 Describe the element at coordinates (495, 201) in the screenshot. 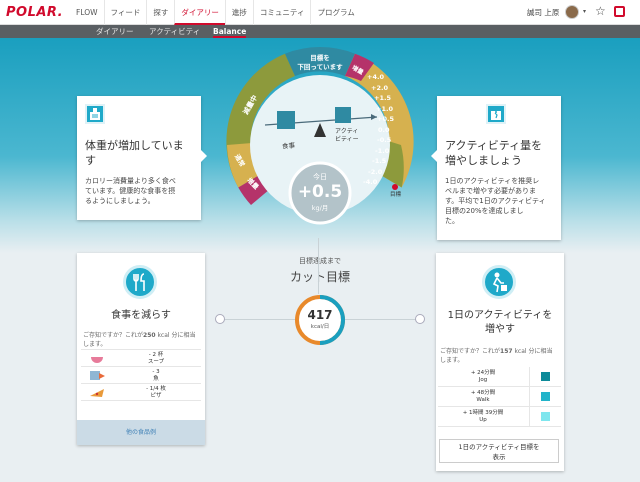

I see `increase-activity-body-line: す。平均で1日のアクティビティ` at that location.